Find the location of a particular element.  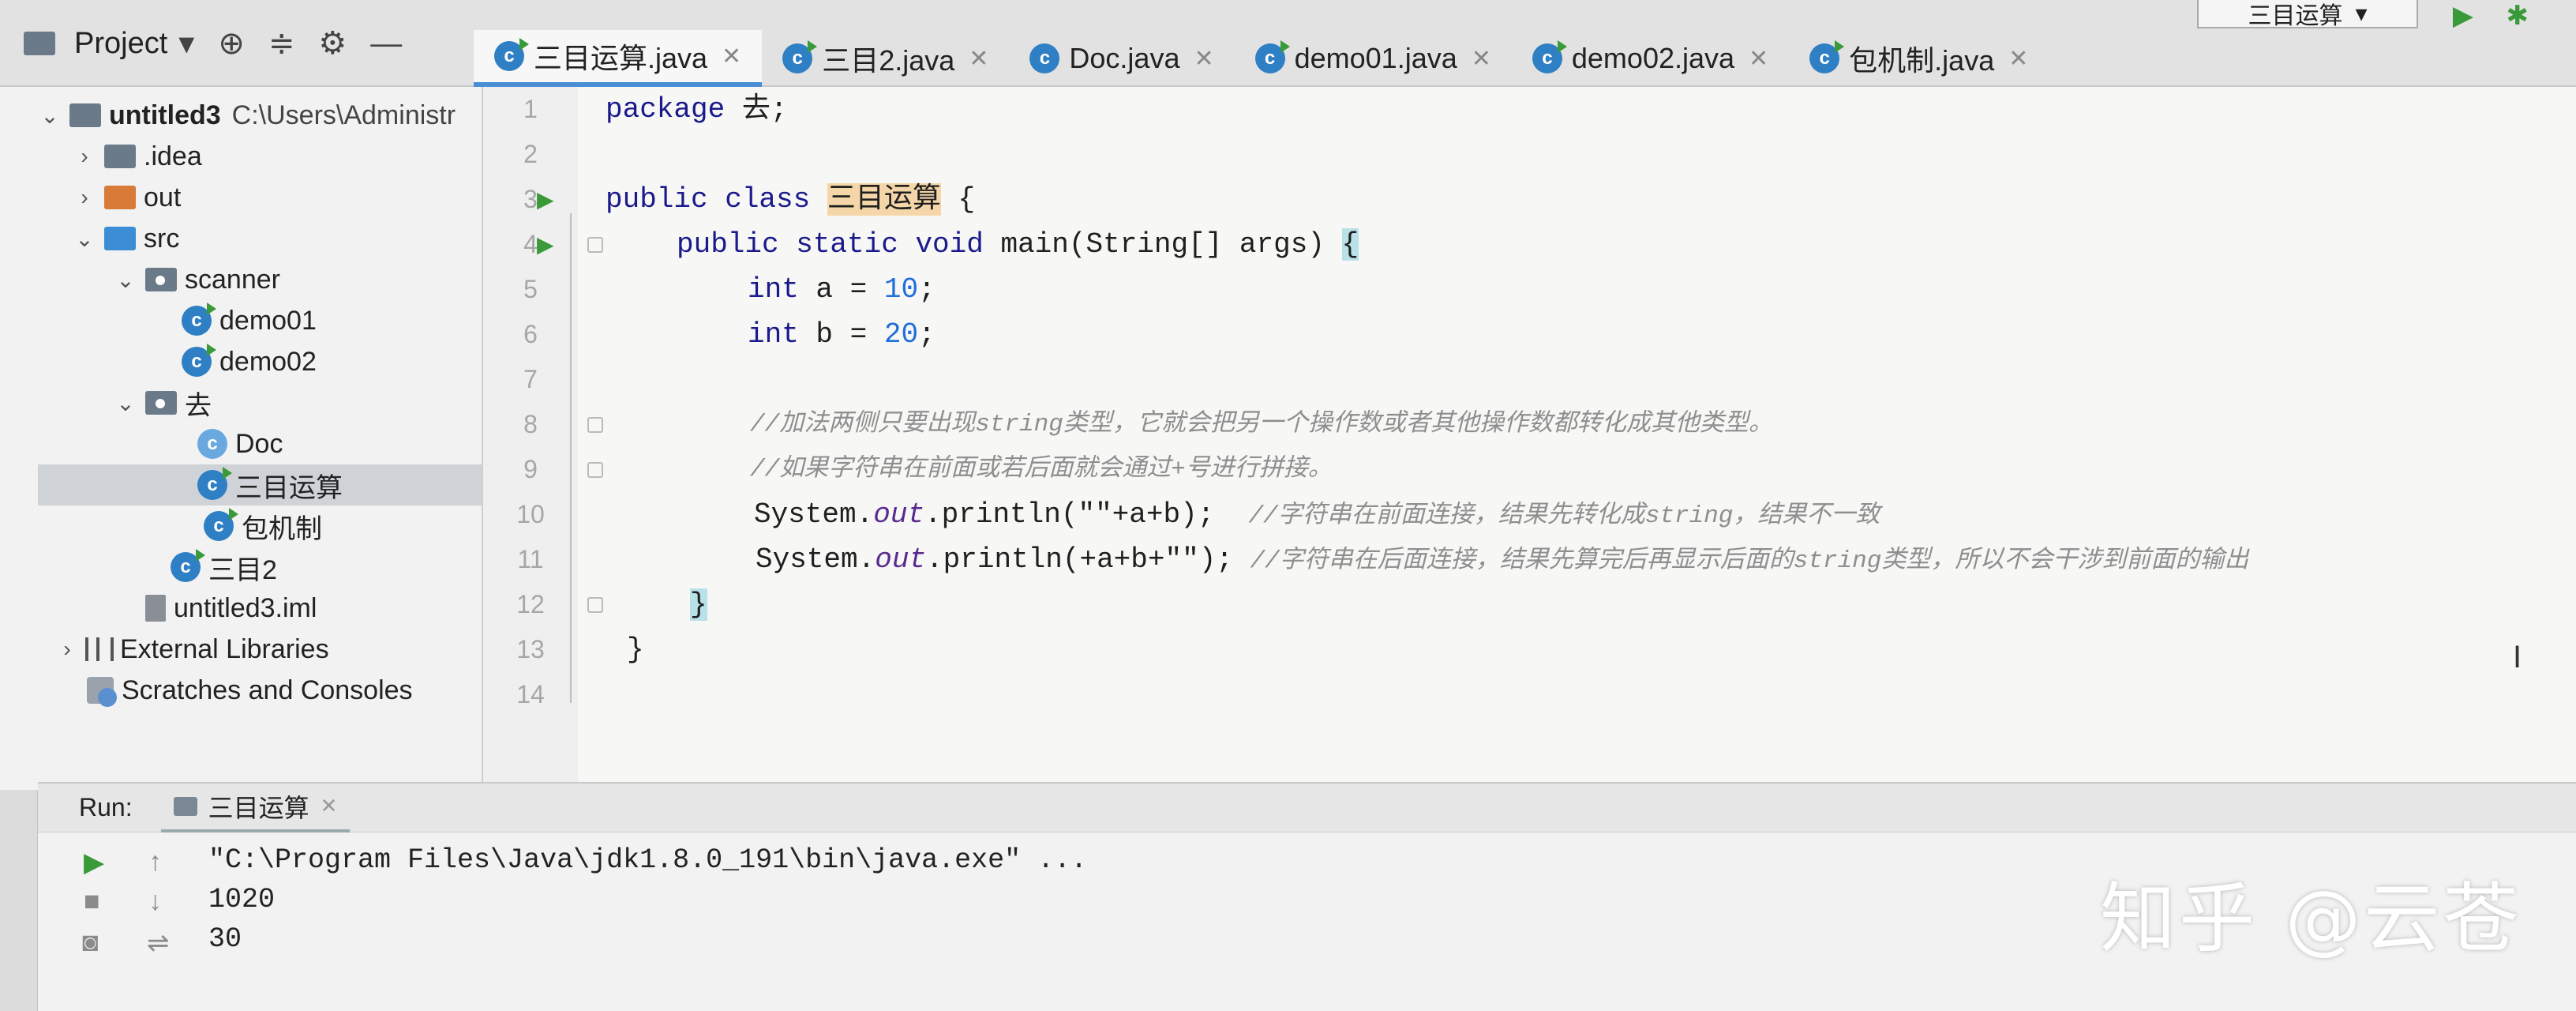

tab-sanmu-yunsuan: c 三目运算.java ✕ is located at coordinates (618, 58).